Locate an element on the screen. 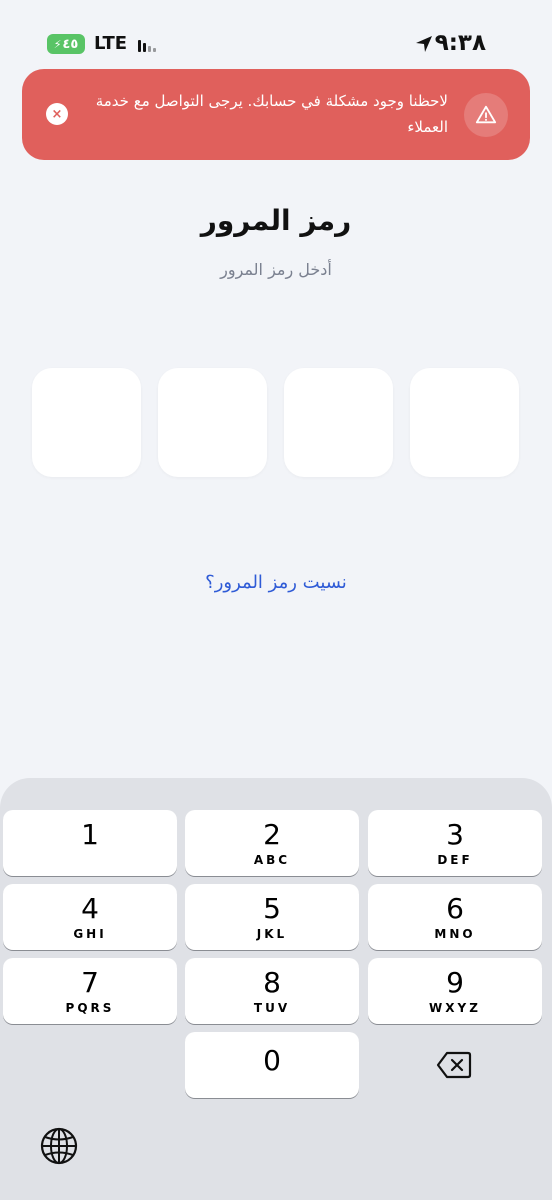  key-0: 0 is located at coordinates (272, 1065).